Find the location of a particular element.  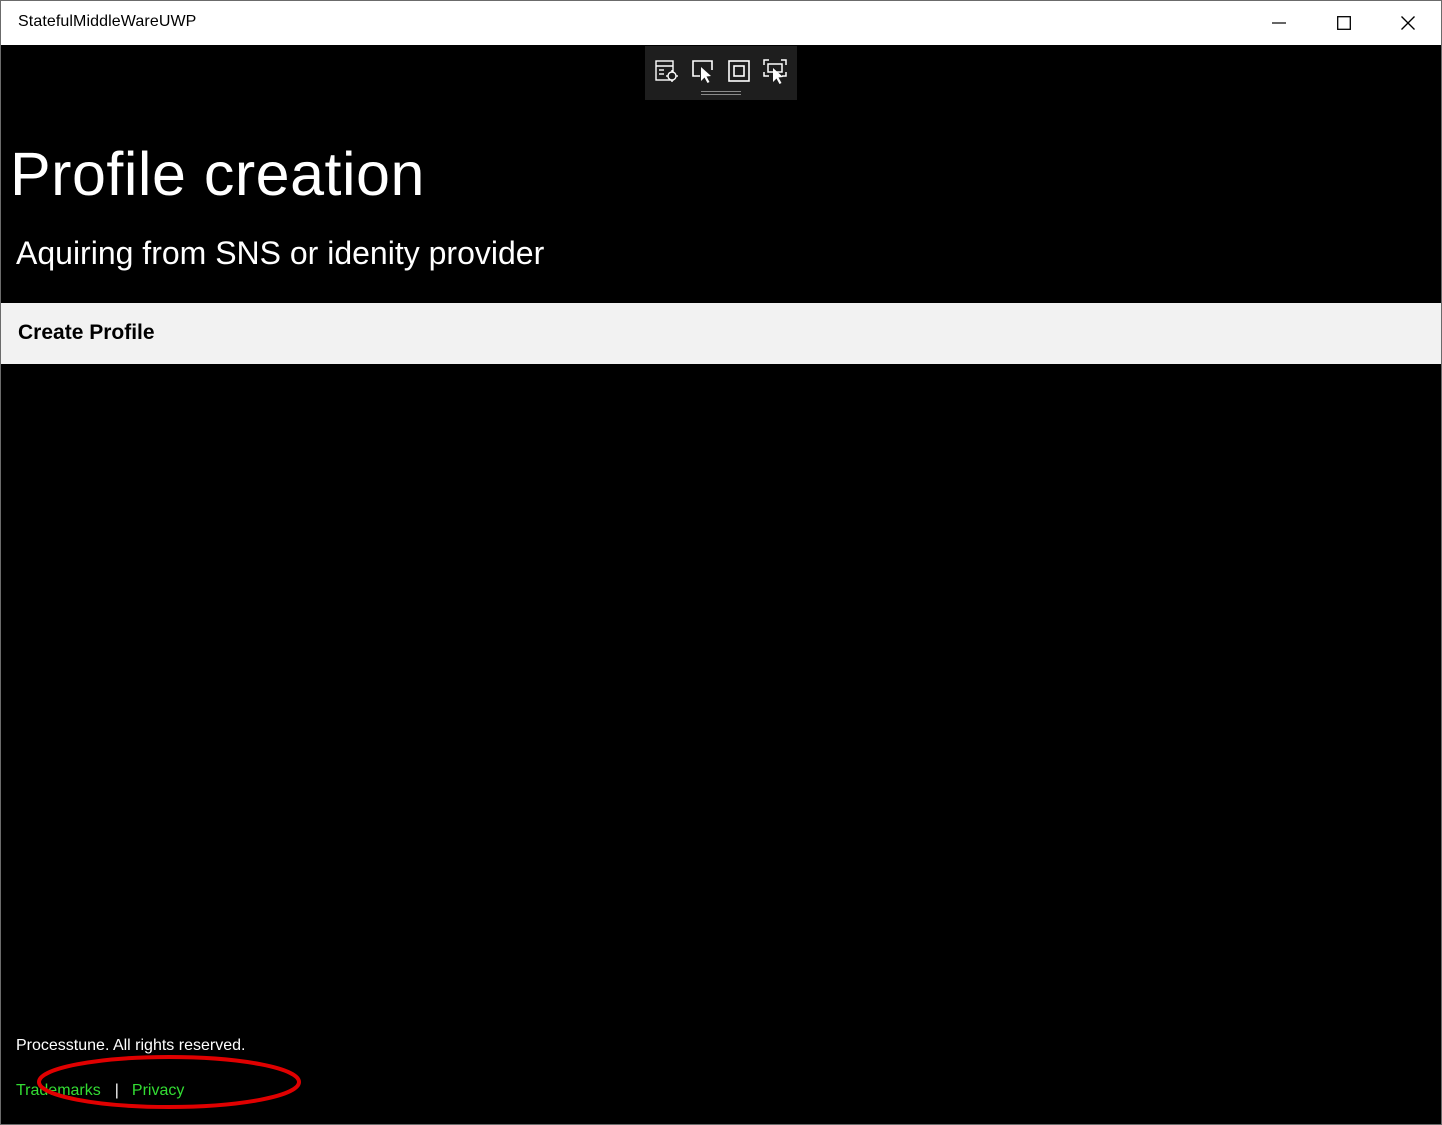

close-icon is located at coordinates (1408, 23).